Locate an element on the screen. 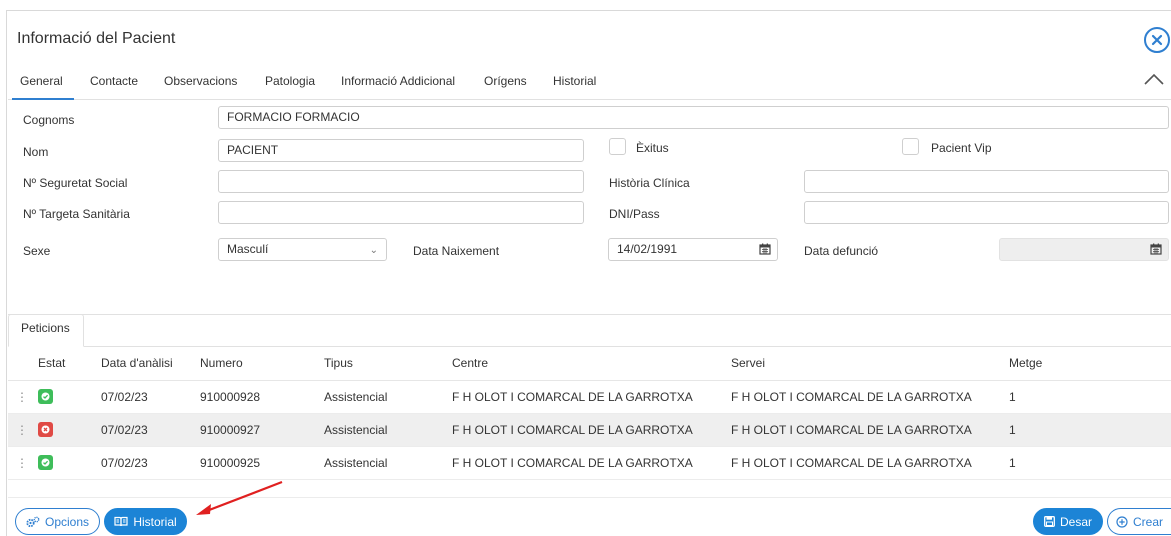  dni-label: DNI/Pass is located at coordinates (634, 214).